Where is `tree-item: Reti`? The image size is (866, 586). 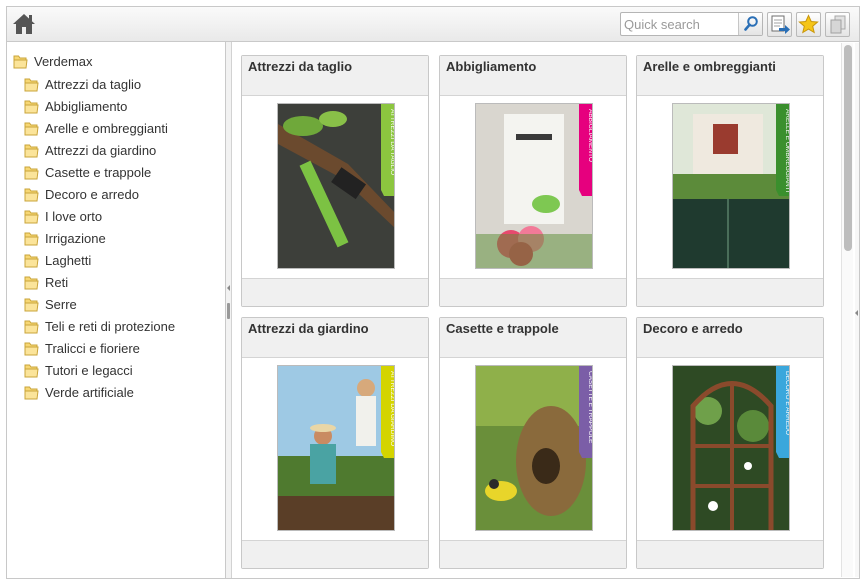 tree-item: Reti is located at coordinates (99, 282).